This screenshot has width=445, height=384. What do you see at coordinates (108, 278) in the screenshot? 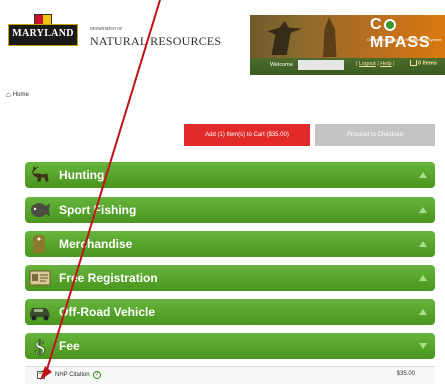
I see `category-label: Free Registration` at bounding box center [108, 278].